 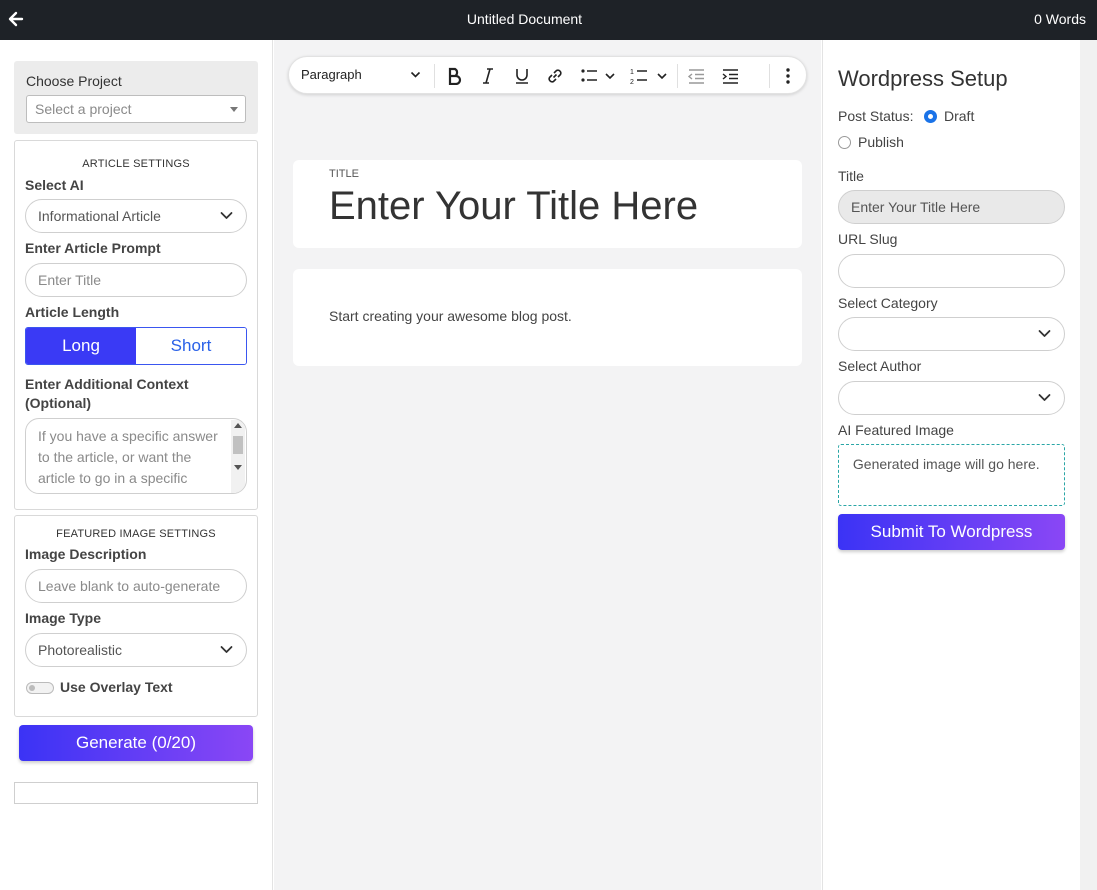 What do you see at coordinates (136, 793) in the screenshot?
I see `output-box` at bounding box center [136, 793].